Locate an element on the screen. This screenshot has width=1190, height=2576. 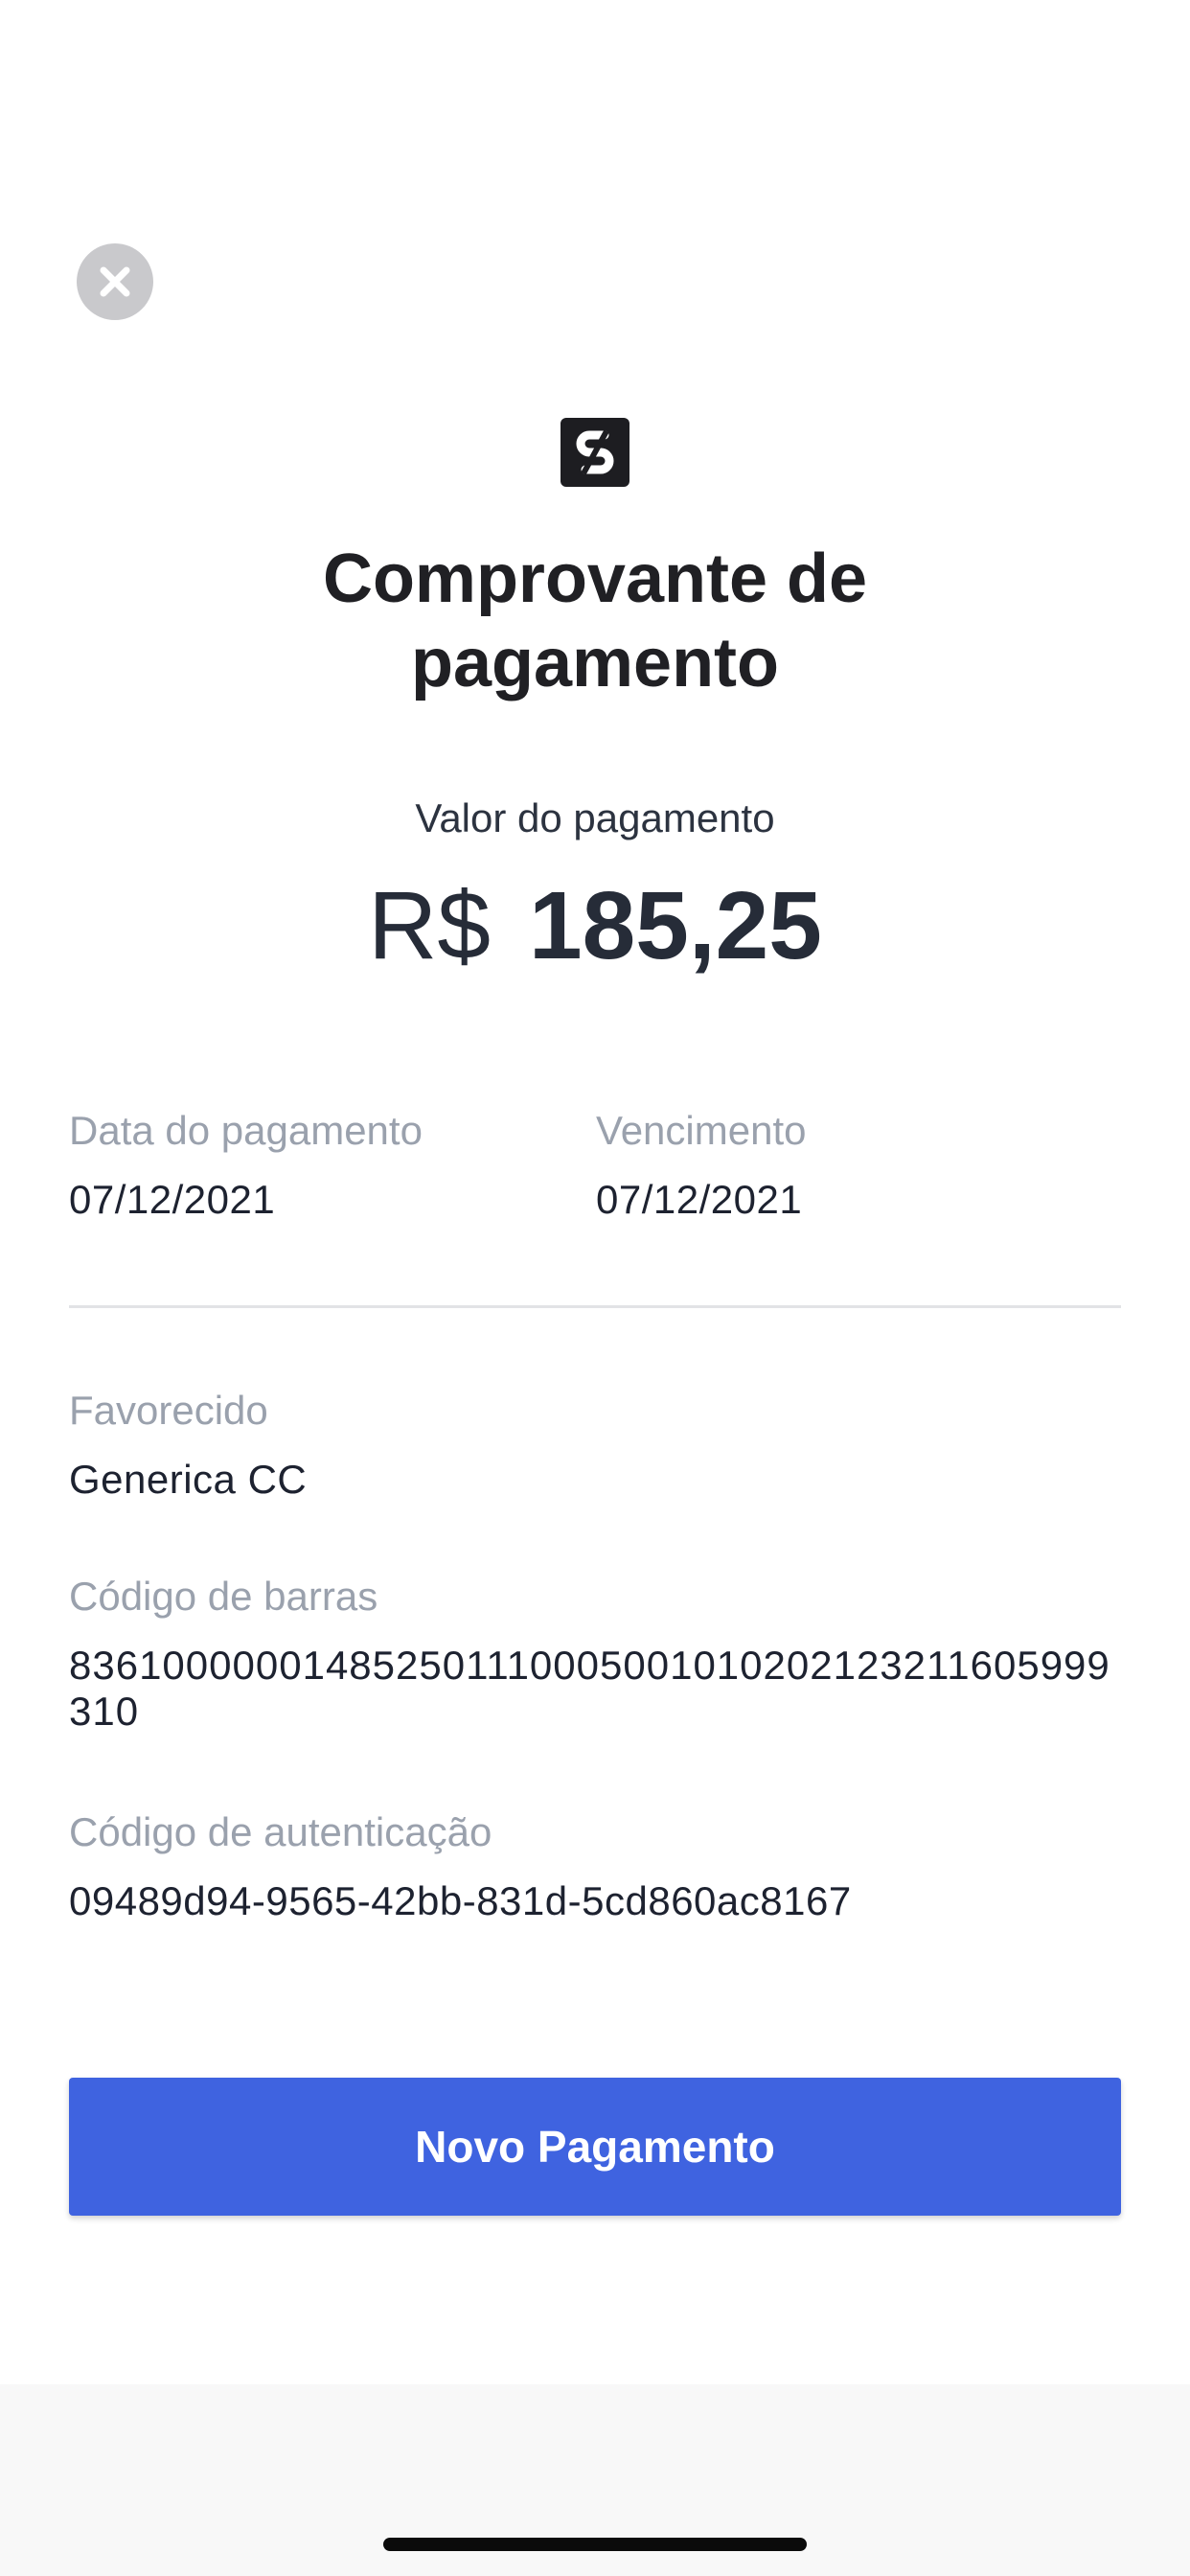
close-circle-icon is located at coordinates (115, 281).